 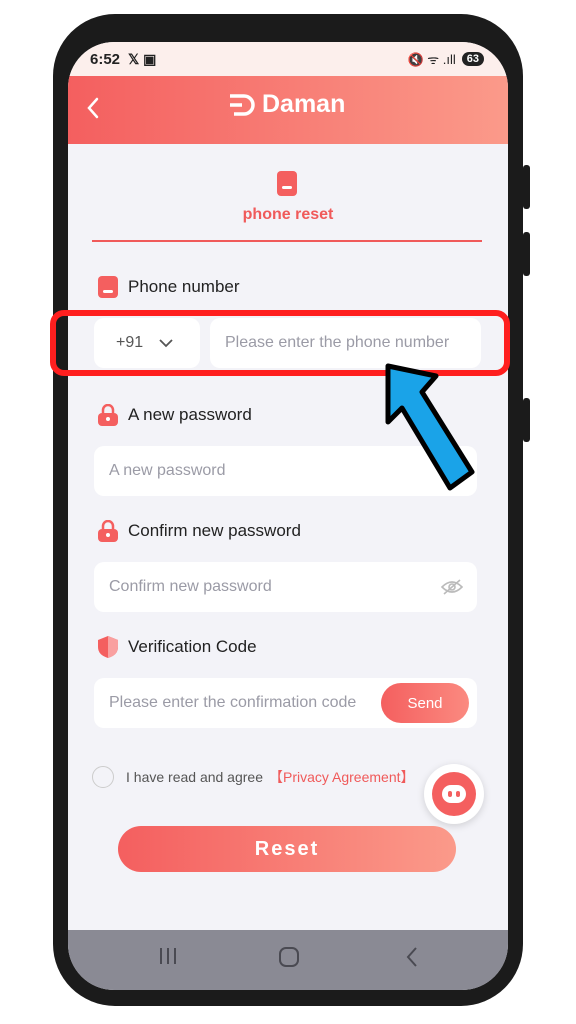 What do you see at coordinates (342, 777) in the screenshot?
I see `privacy-agreement-link: 【Privacy Agreement】` at bounding box center [342, 777].